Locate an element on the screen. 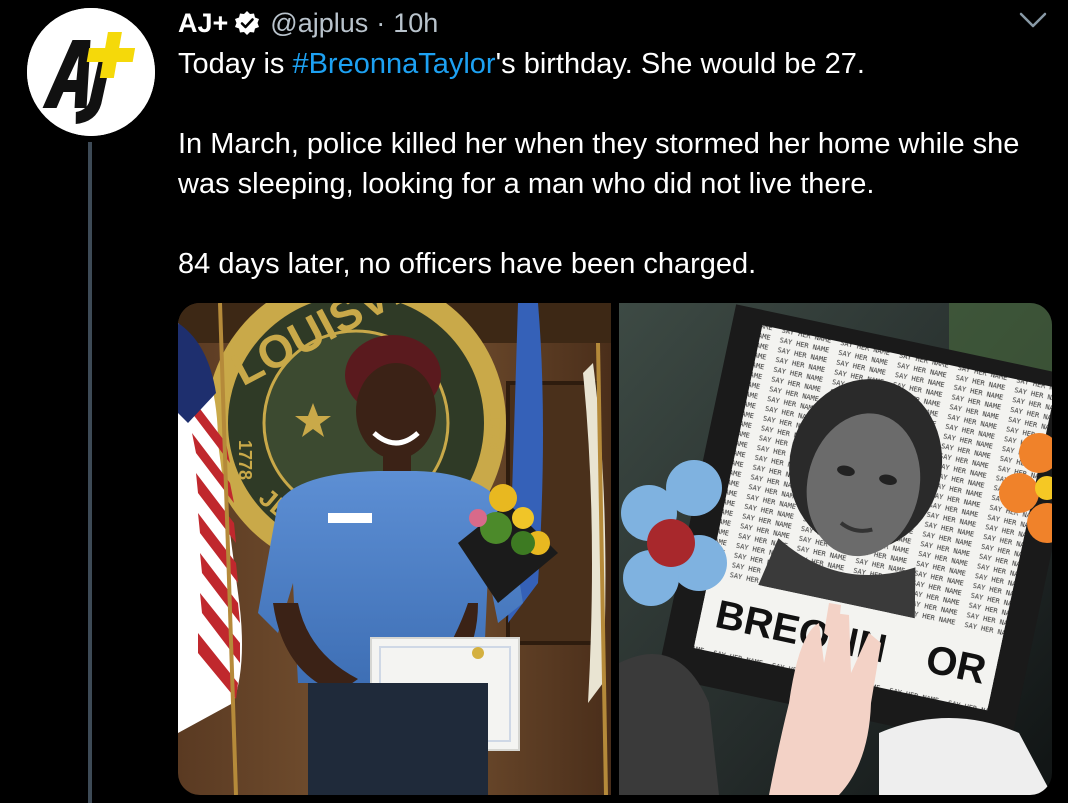  ajplus-logo-icon is located at coordinates (91, 72).